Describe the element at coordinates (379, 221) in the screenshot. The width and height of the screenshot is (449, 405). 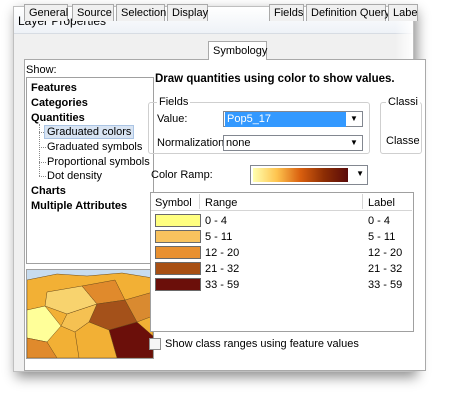
I see `class-label-cell: 0 - 4` at that location.